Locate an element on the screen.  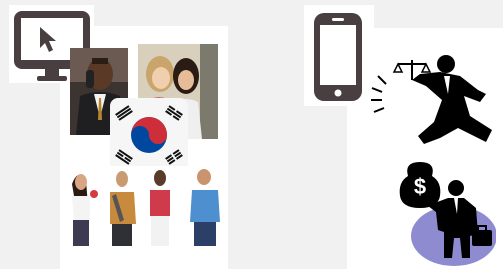
south-korea-flag is located at coordinates (149, 135).